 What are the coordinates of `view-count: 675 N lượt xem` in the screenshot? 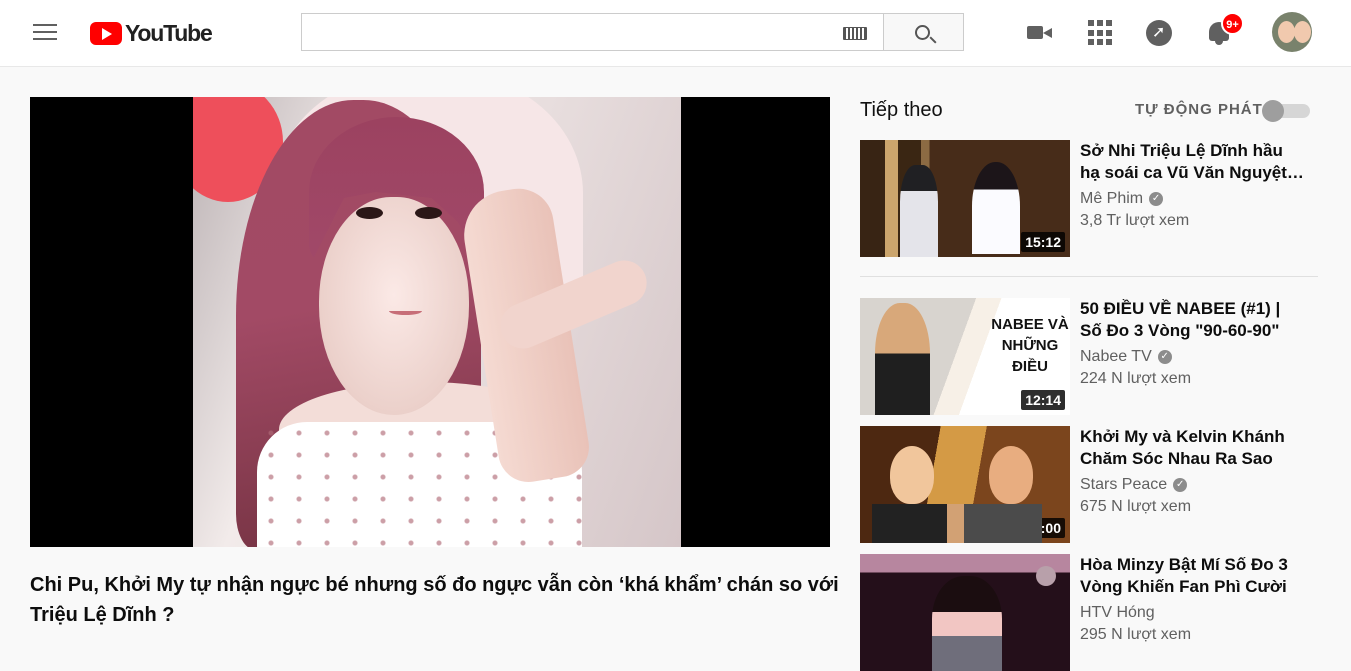 It's located at (1136, 506).